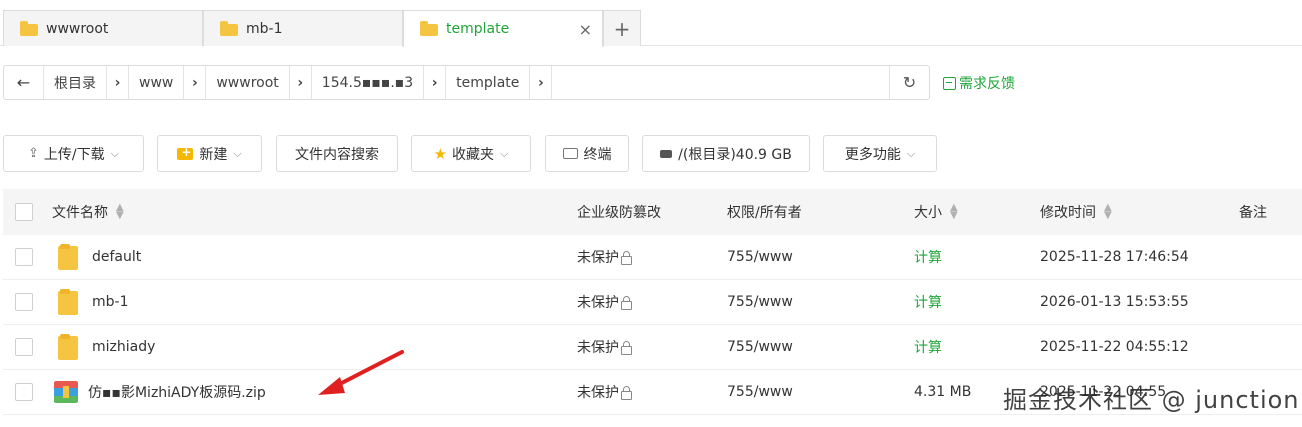  Describe the element at coordinates (1114, 347) in the screenshot. I see `modified-time: 2025-11-22 04:55:12` at that location.